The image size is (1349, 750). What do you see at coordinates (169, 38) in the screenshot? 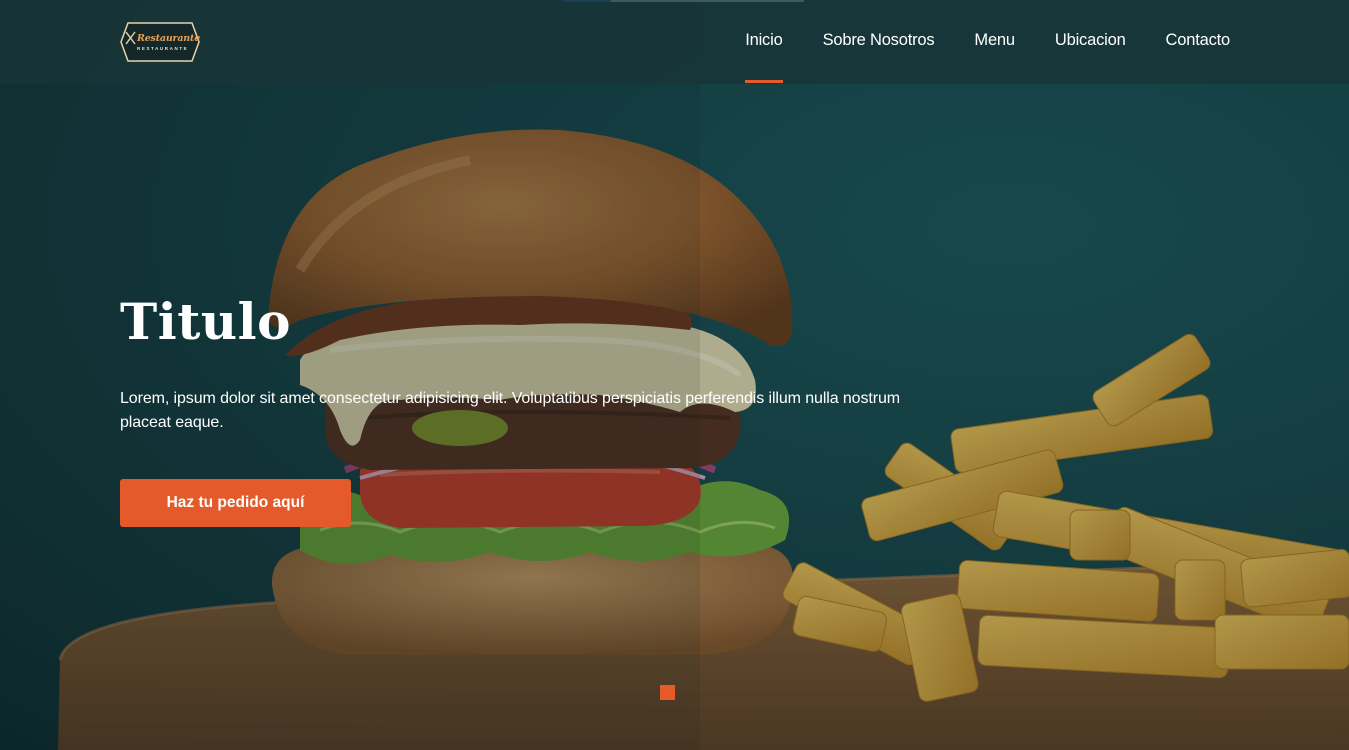
I see `logo-title: Restaurante` at bounding box center [169, 38].